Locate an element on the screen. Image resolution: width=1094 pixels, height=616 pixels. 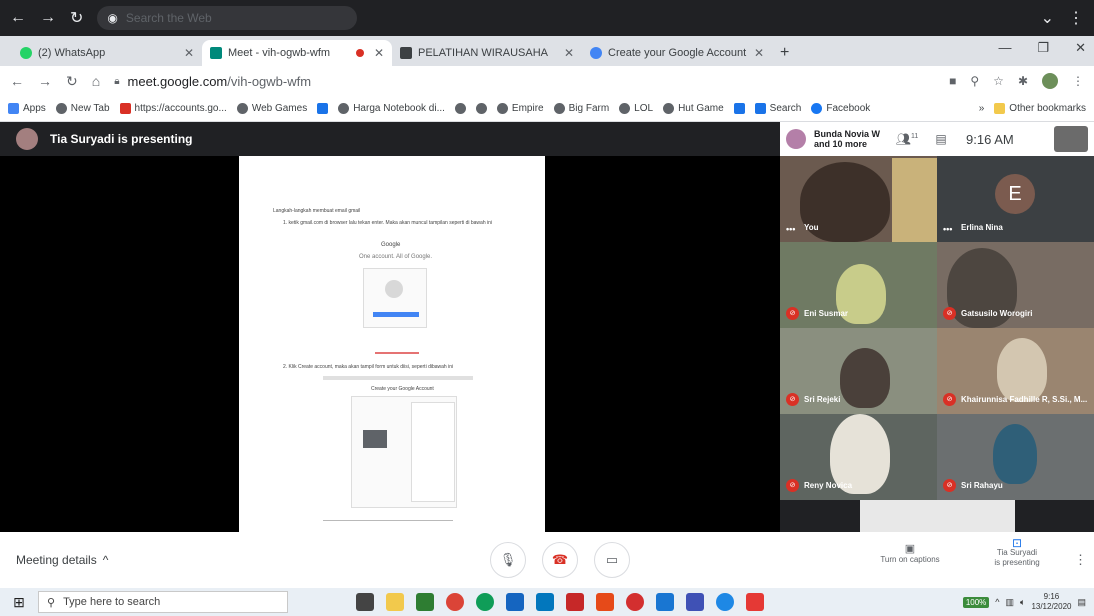
camera-button: ▭ is located at coordinates (612, 560).